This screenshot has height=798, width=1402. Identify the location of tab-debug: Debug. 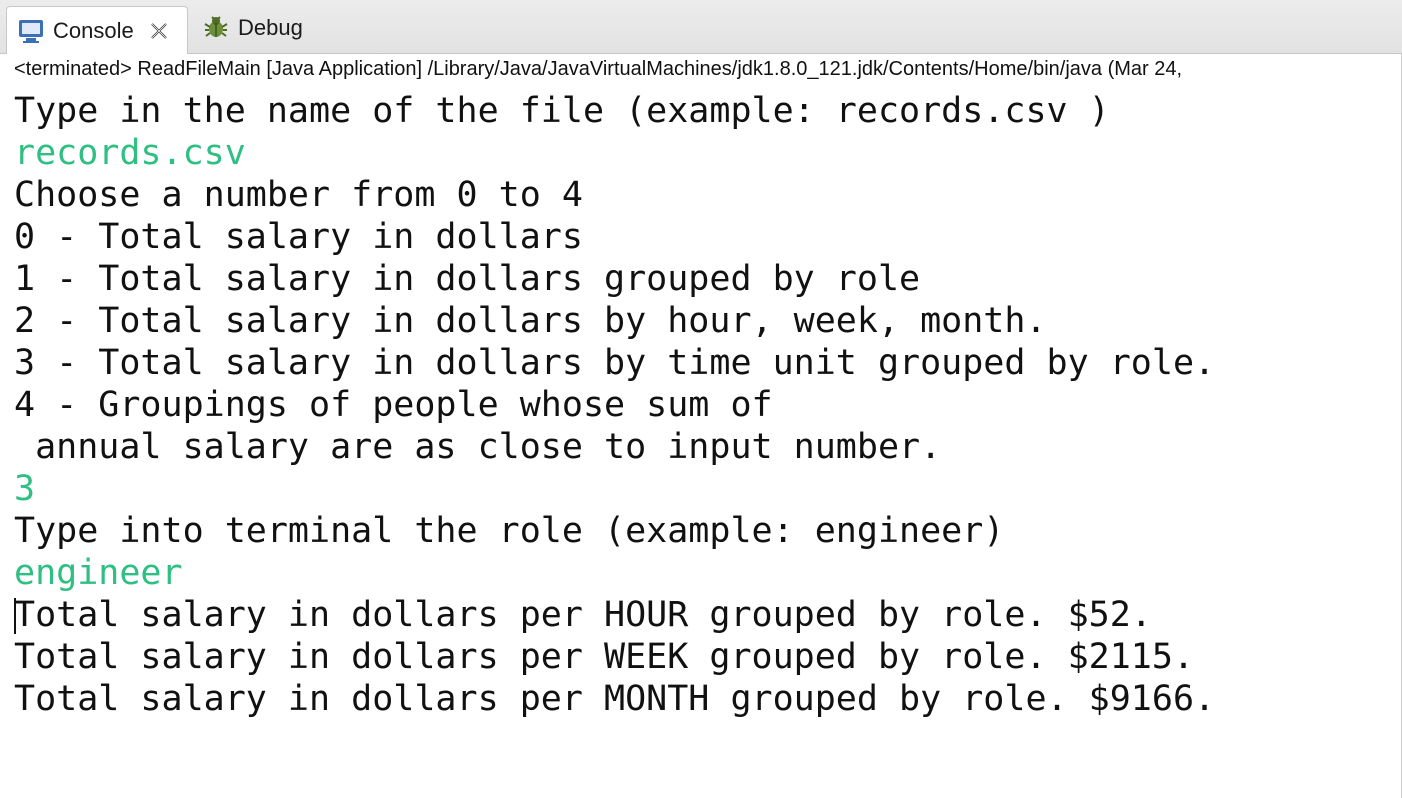
(250, 28).